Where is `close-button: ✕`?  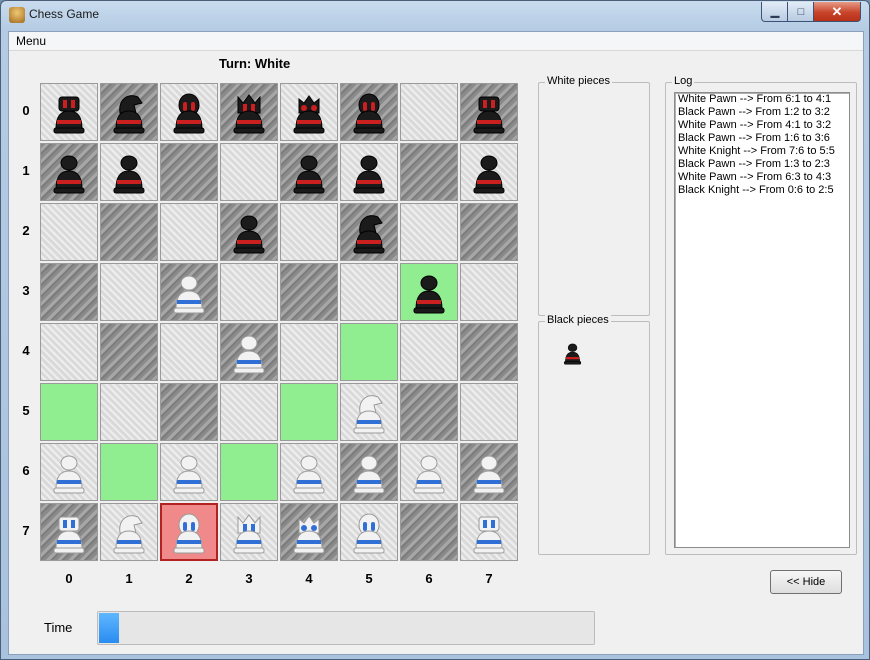
close-button: ✕ is located at coordinates (837, 12).